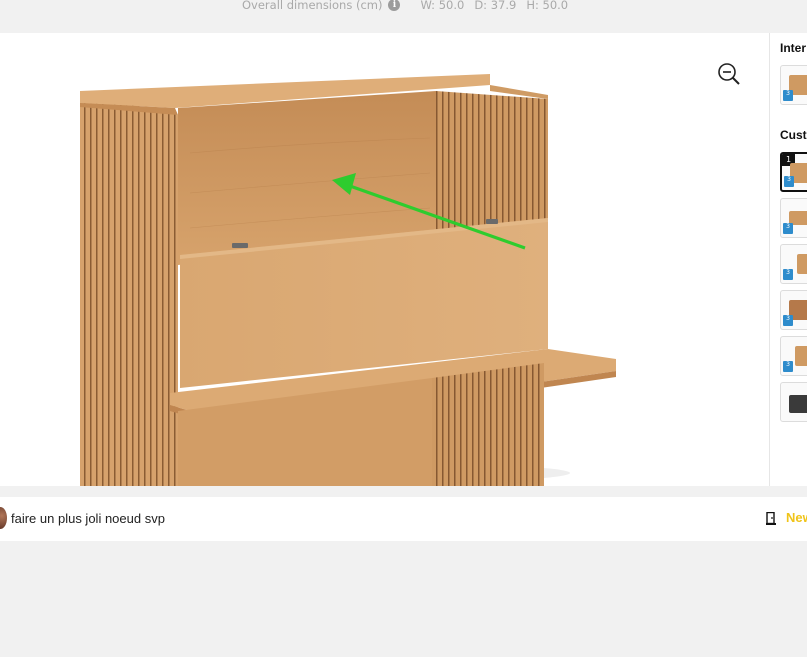 This screenshot has height=657, width=807. What do you see at coordinates (547, 6) in the screenshot?
I see `dimension-height: H: 50.0` at bounding box center [547, 6].